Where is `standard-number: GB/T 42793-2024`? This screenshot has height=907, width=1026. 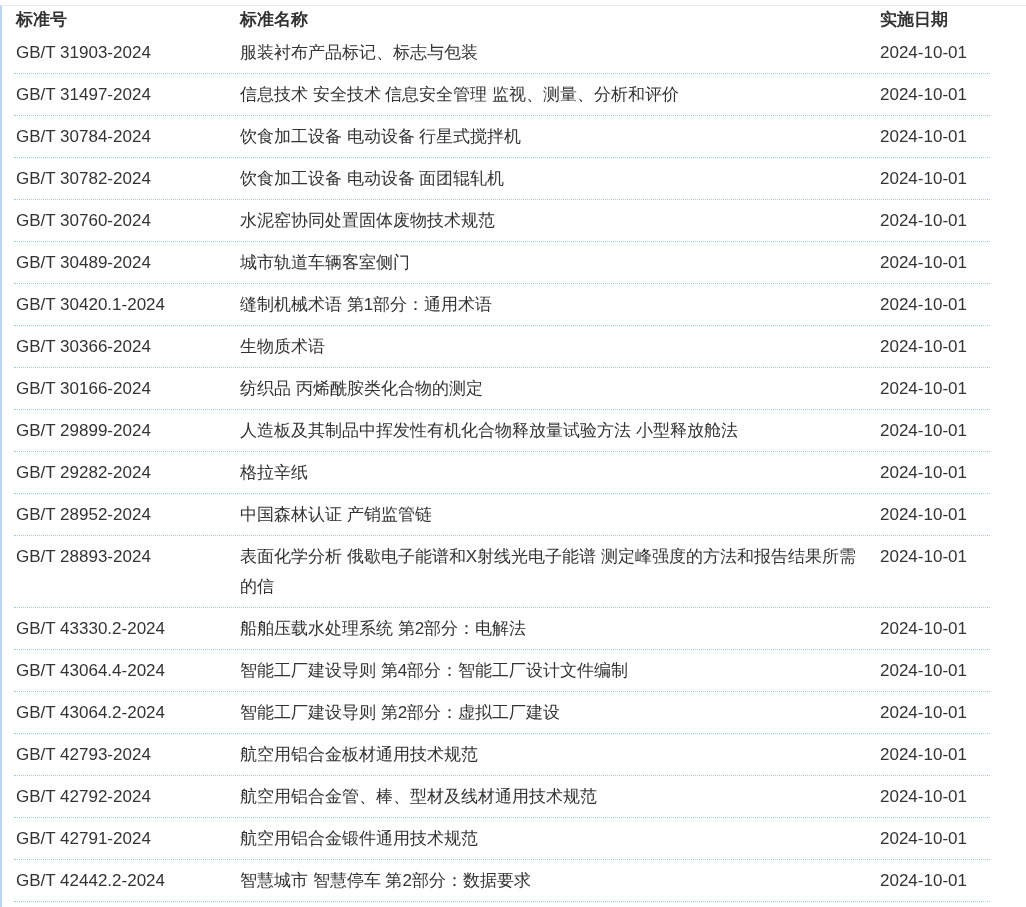 standard-number: GB/T 42793-2024 is located at coordinates (83, 754).